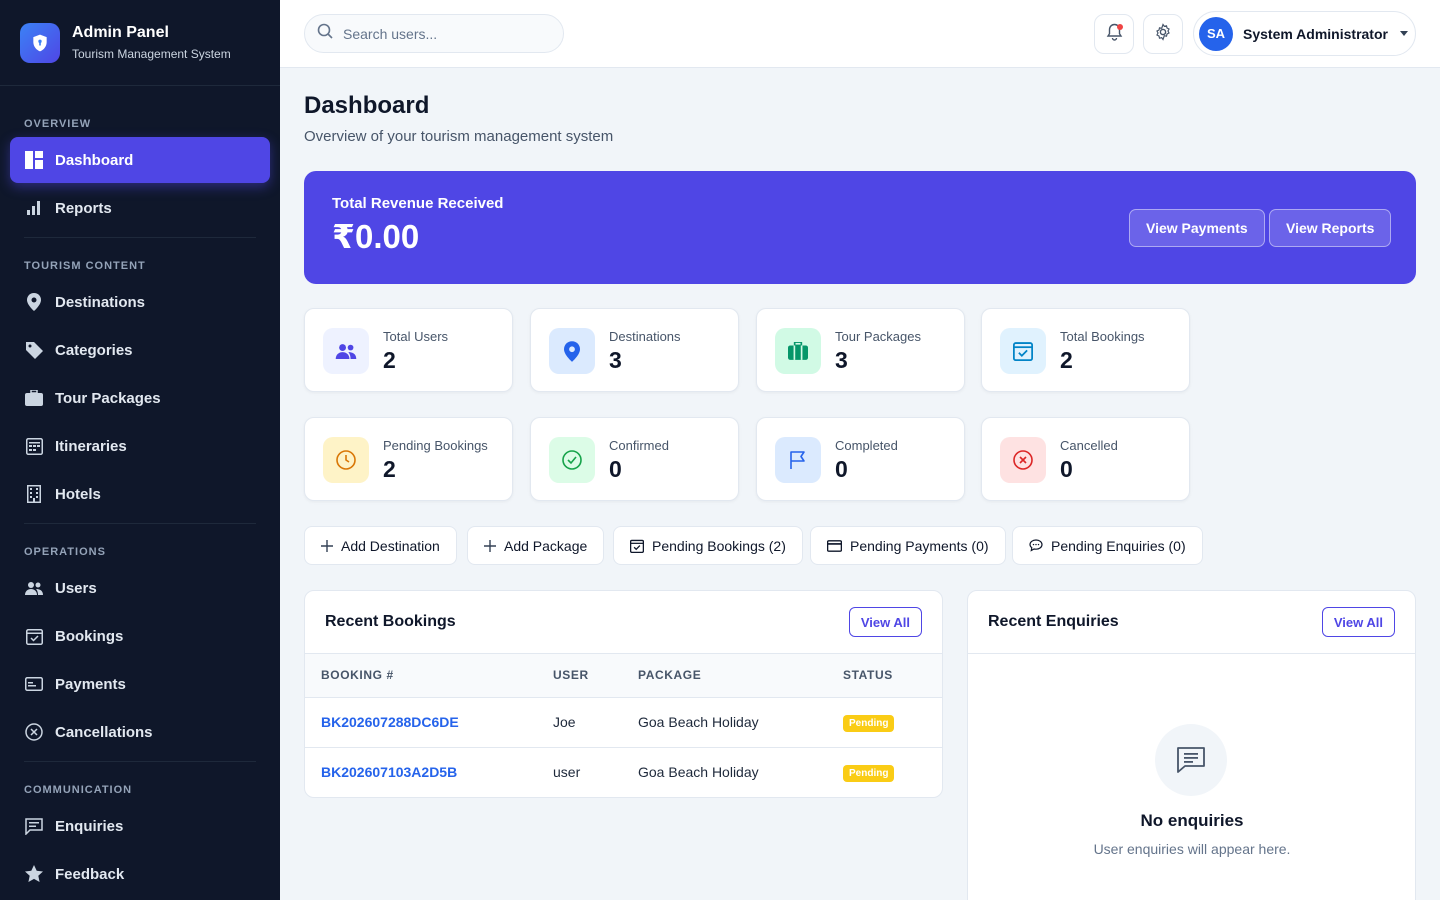 The image size is (1440, 900). What do you see at coordinates (91, 446) in the screenshot?
I see `sidebar-item-label: Itineraries` at bounding box center [91, 446].